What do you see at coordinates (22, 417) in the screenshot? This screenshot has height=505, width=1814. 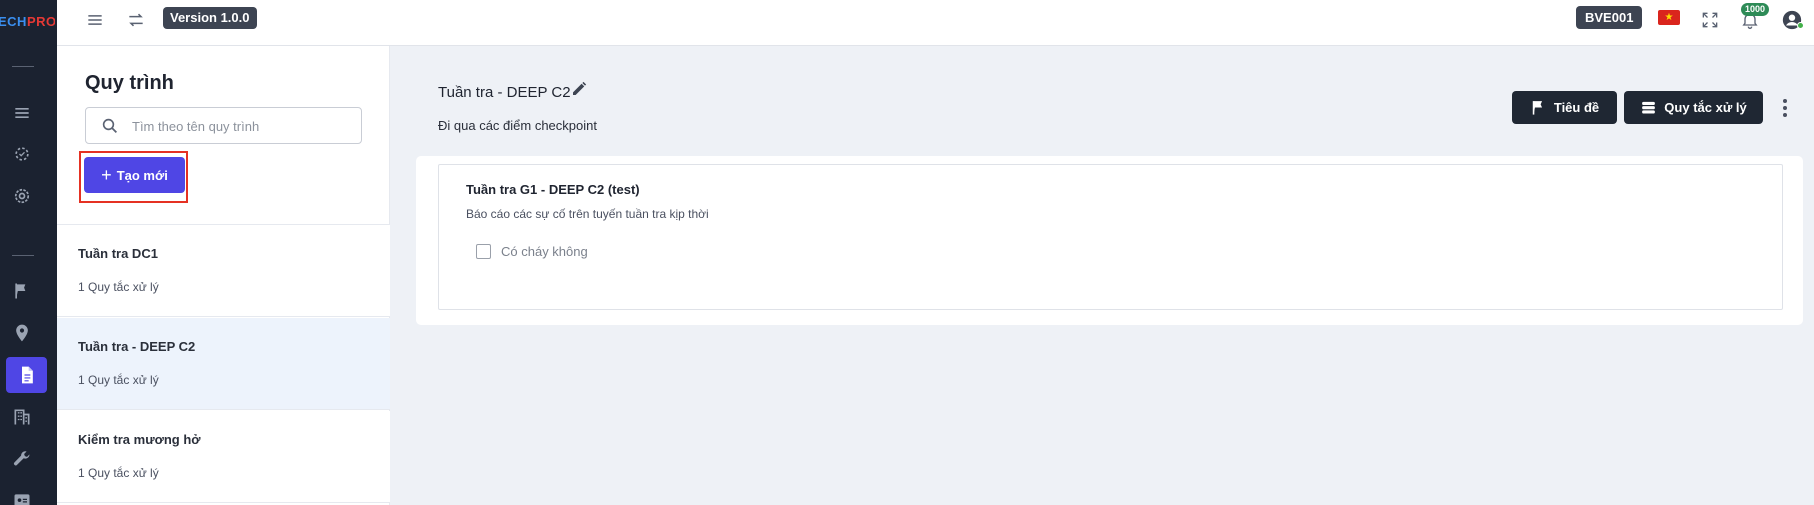 I see `building-icon` at bounding box center [22, 417].